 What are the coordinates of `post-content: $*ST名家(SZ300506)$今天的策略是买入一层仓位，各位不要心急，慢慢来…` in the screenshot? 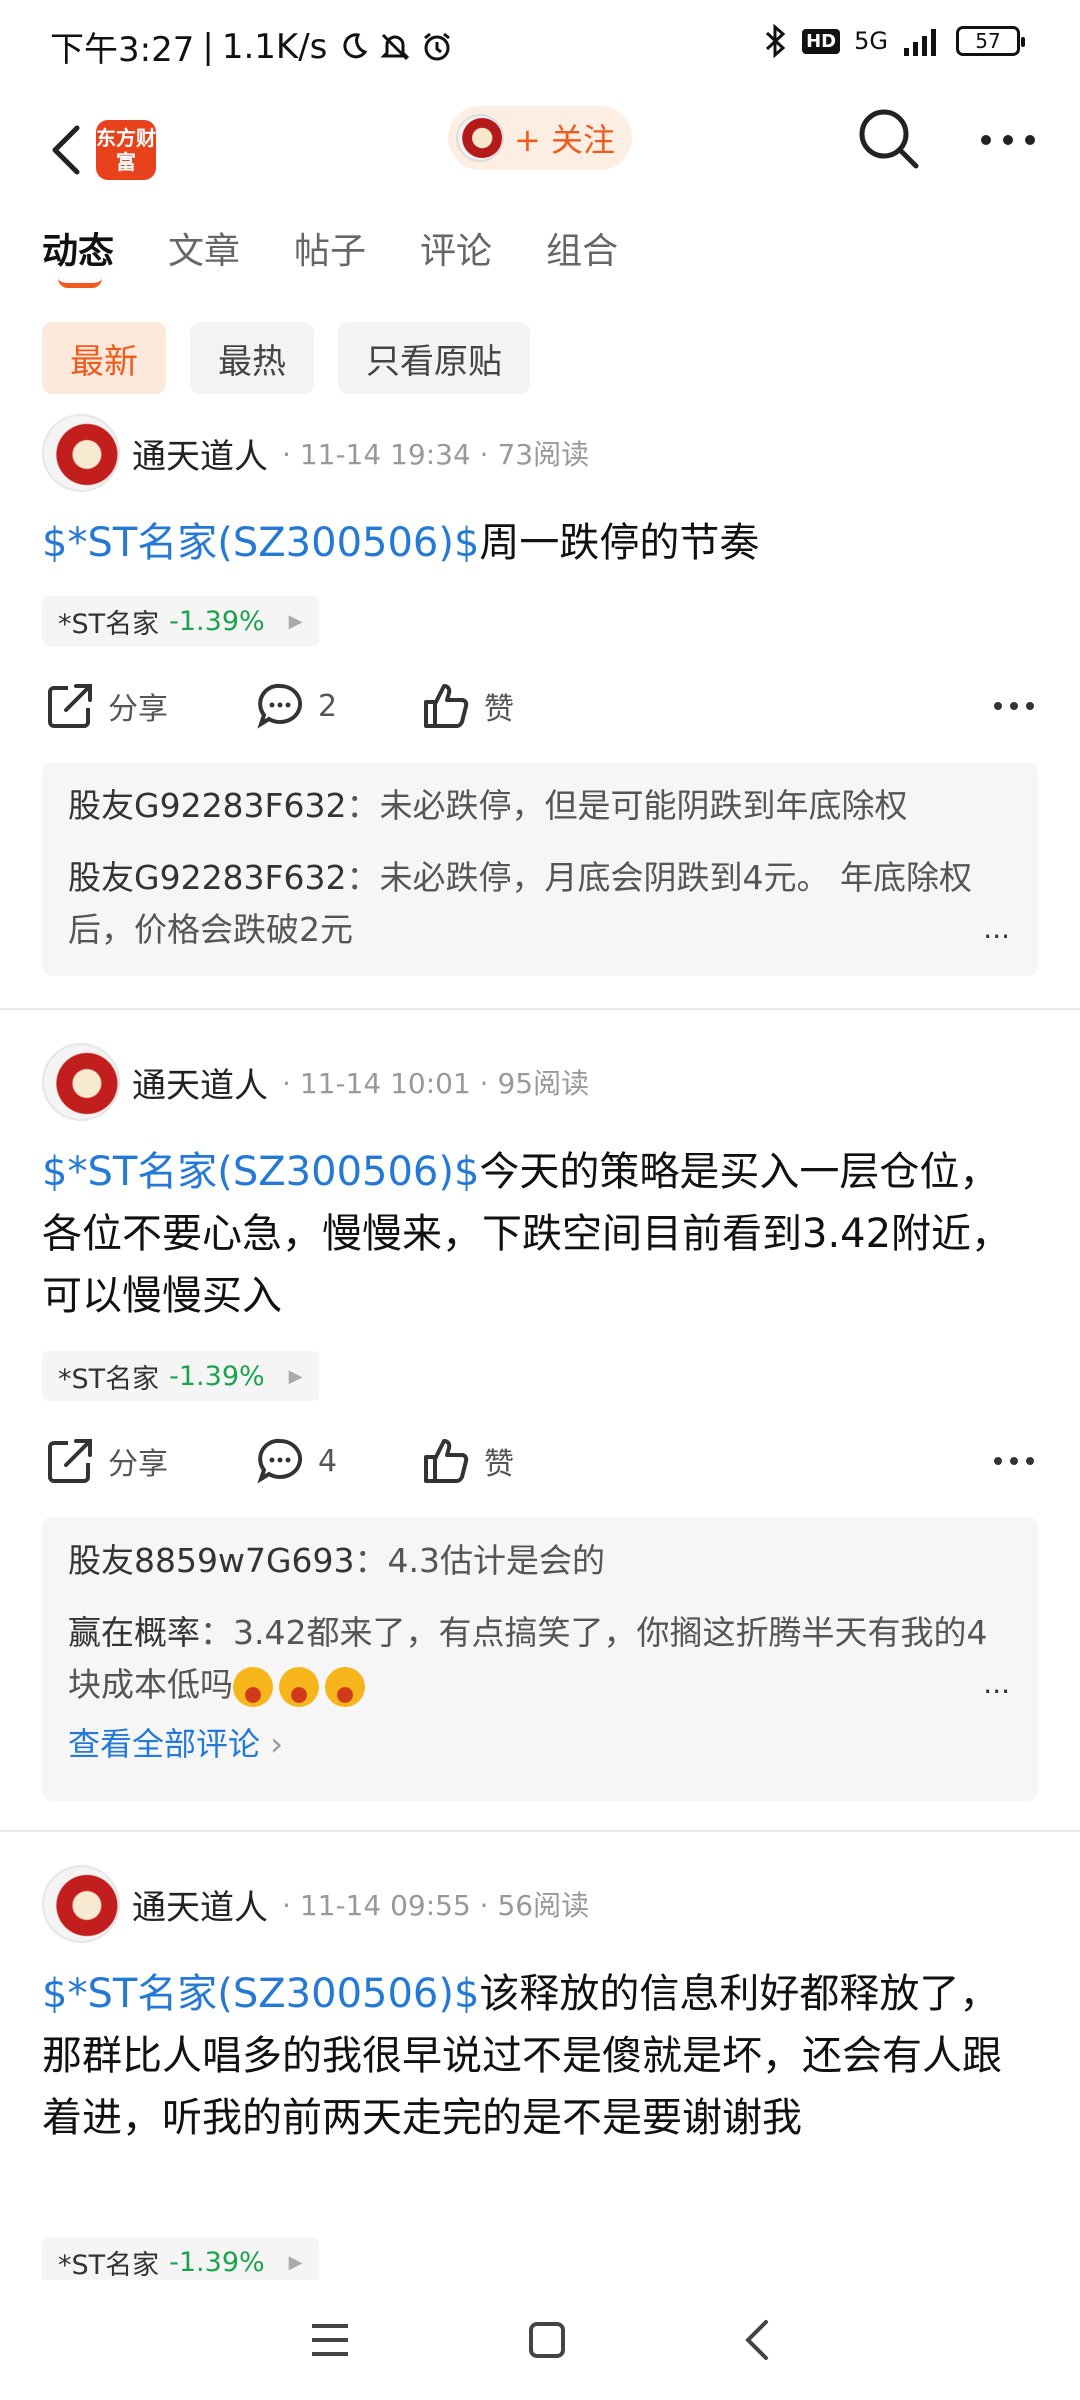 It's located at (540, 1234).